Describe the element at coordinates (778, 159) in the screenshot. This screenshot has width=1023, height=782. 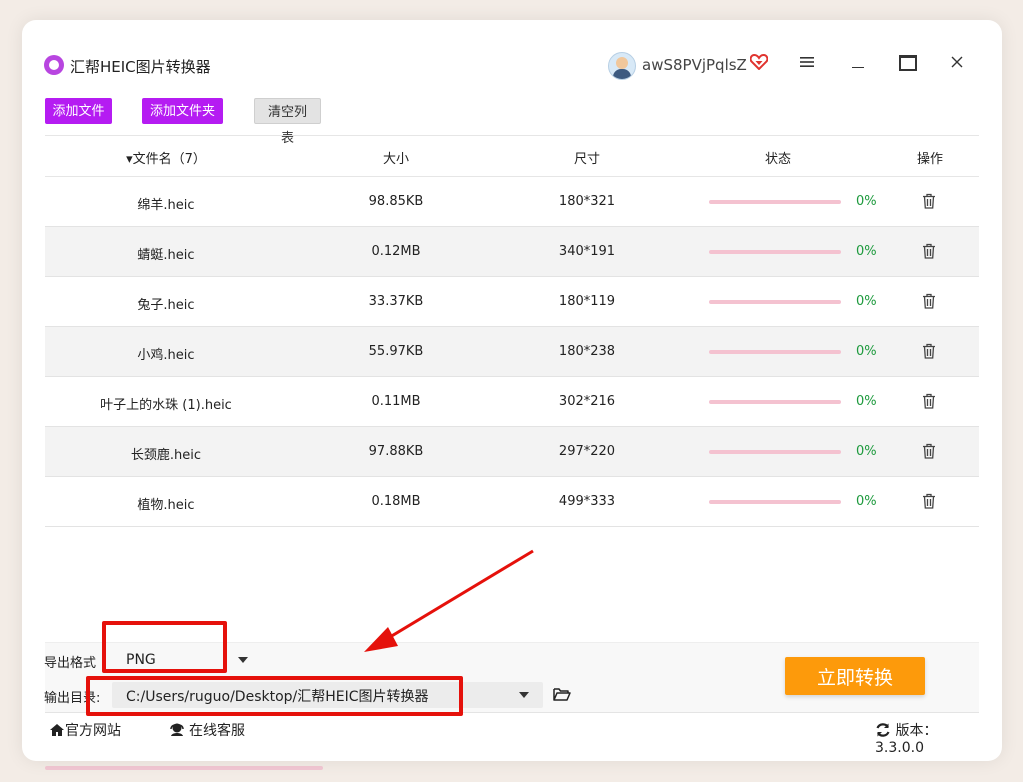
I see `header-status: 状态` at that location.